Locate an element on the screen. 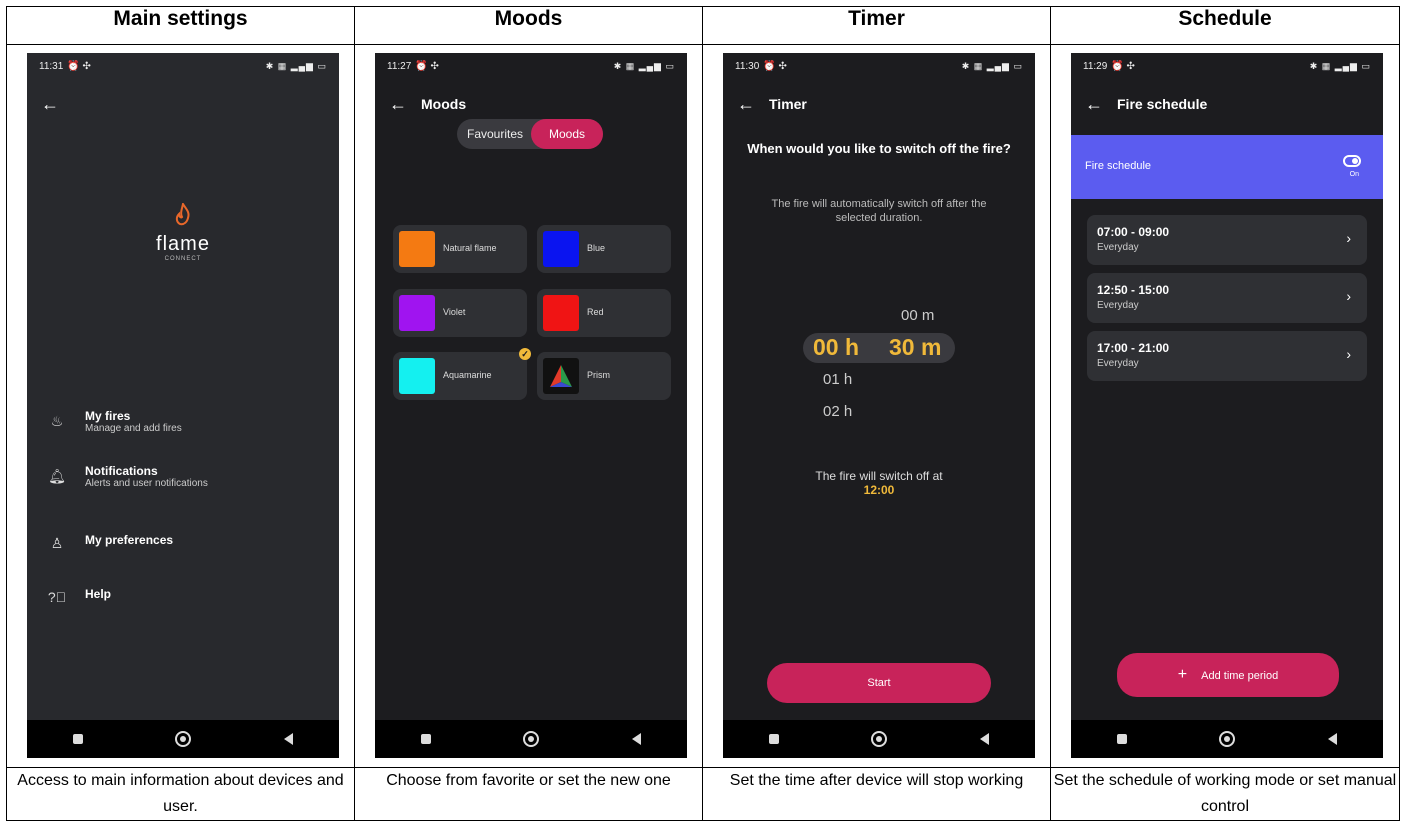 The width and height of the screenshot is (1405, 825). switch-off-time: 12:00 is located at coordinates (879, 490).